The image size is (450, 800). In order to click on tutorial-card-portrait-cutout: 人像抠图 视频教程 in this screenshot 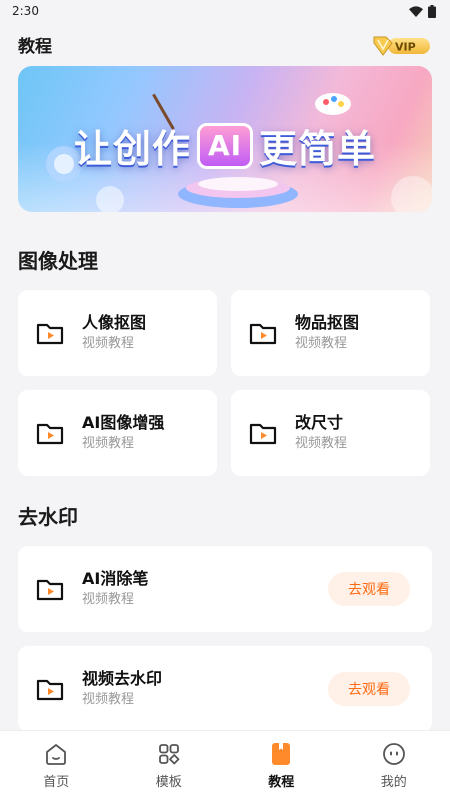, I will do `click(117, 333)`.